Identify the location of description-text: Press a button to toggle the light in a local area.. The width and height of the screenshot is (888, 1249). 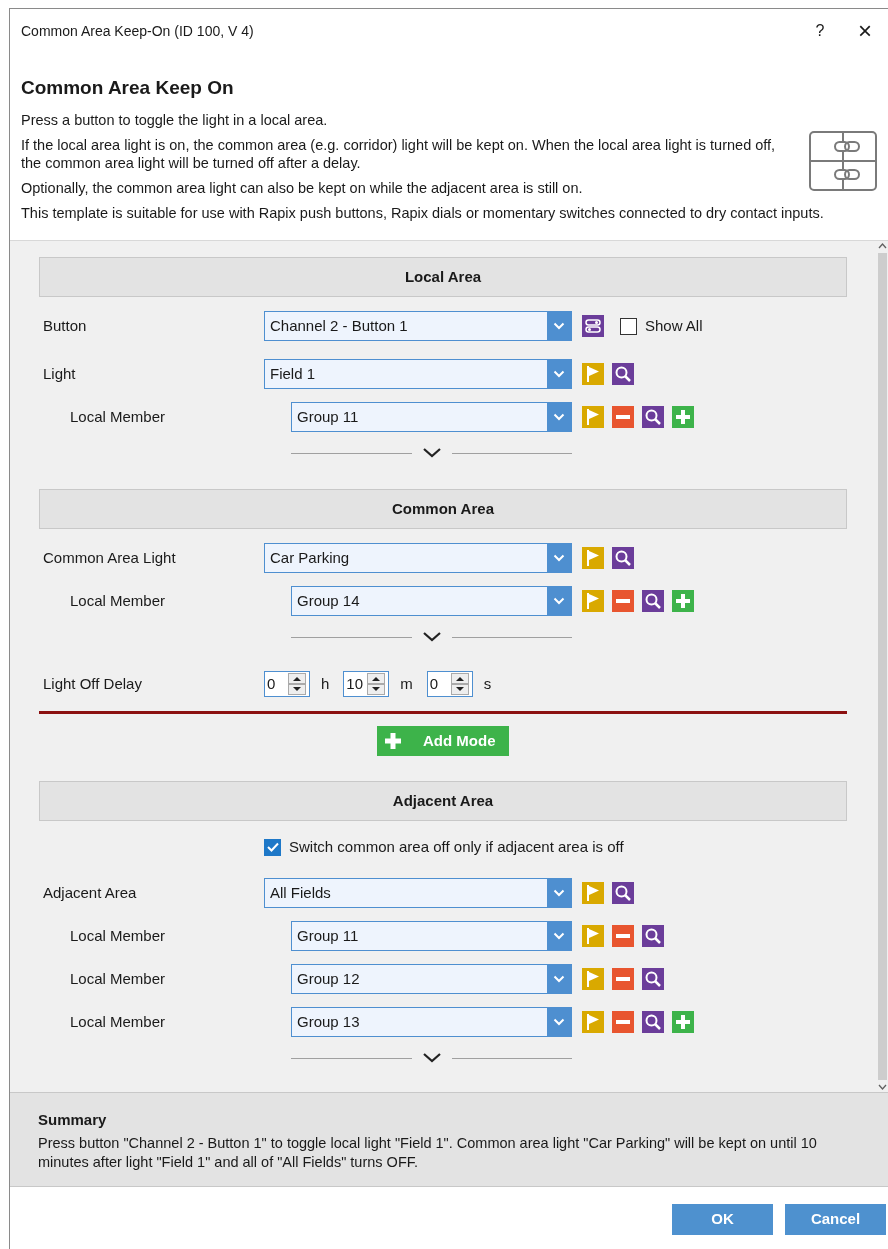
(175, 119).